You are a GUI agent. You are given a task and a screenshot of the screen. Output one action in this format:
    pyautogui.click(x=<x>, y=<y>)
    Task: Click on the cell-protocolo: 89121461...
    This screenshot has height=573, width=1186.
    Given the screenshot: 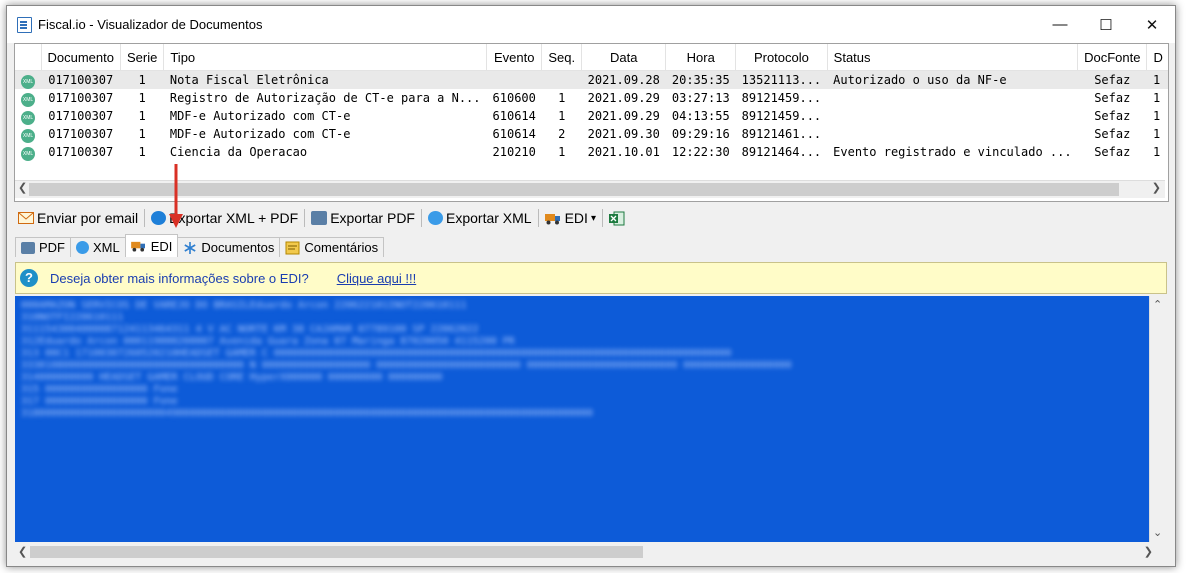 What is the action you would take?
    pyautogui.click(x=781, y=134)
    